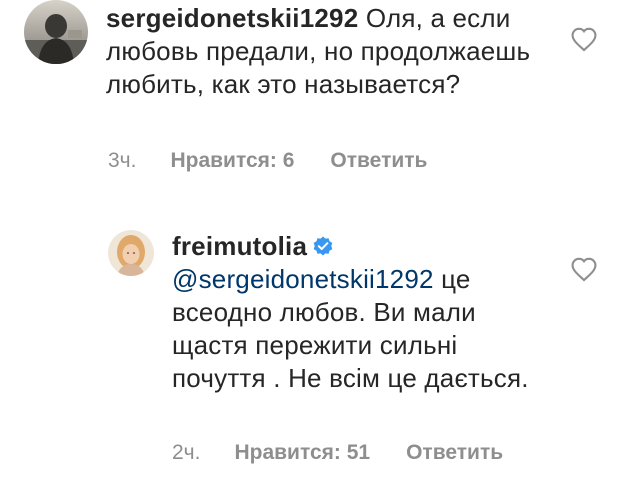 This screenshot has height=498, width=640. I want to click on comment-meta: 2ч. Нравится: 51 Ответить, so click(337, 453).